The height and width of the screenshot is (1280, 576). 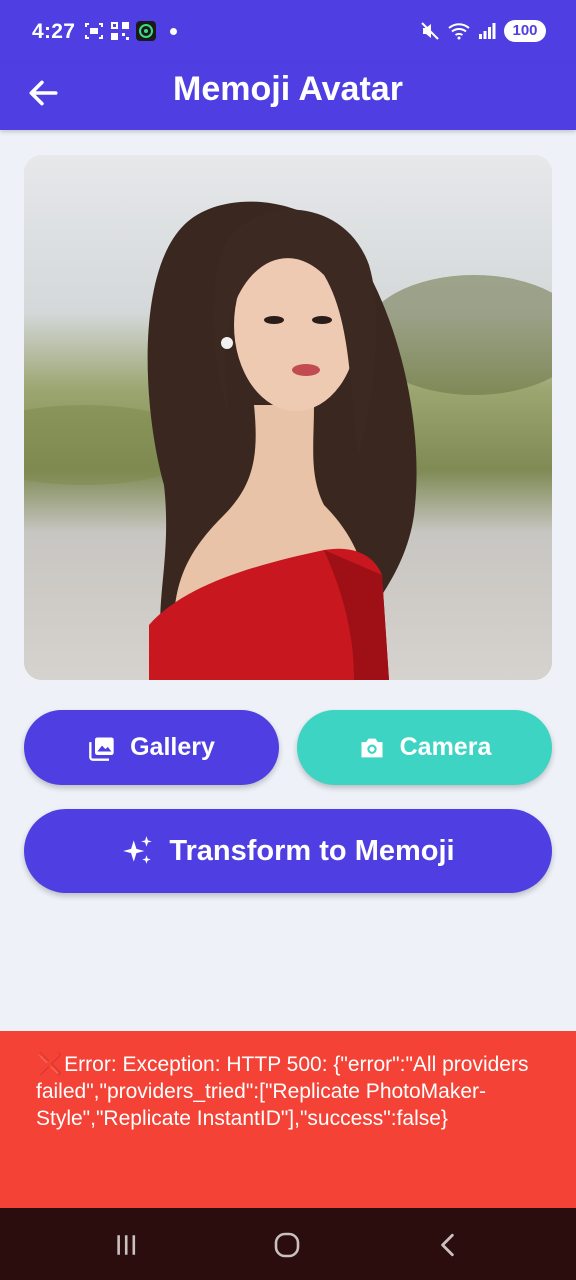 I want to click on status-bar: 4:27 100, so click(x=288, y=32).